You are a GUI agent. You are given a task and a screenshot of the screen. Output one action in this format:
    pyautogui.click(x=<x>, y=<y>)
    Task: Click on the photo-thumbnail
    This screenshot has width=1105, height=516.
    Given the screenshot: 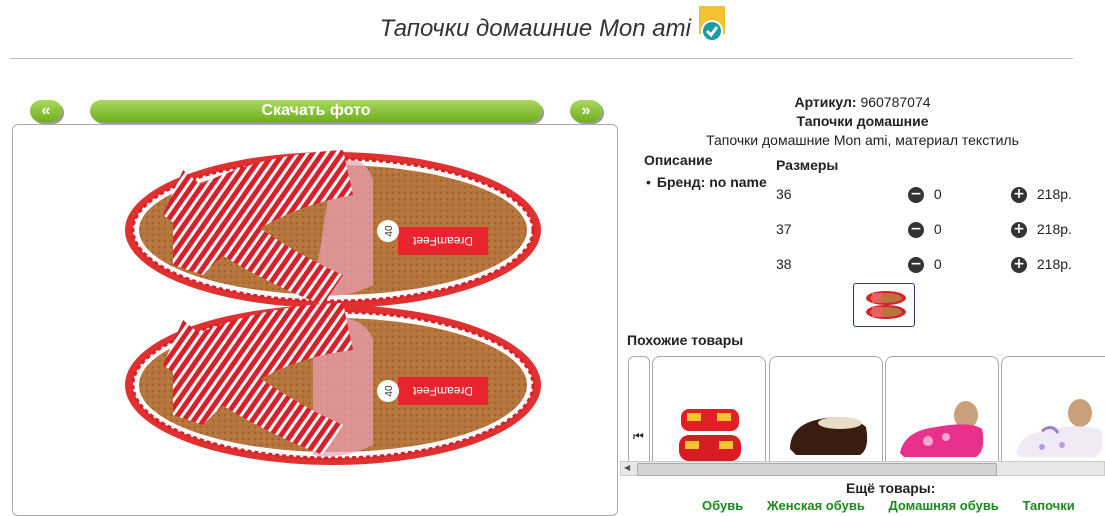 What is the action you would take?
    pyautogui.click(x=884, y=305)
    